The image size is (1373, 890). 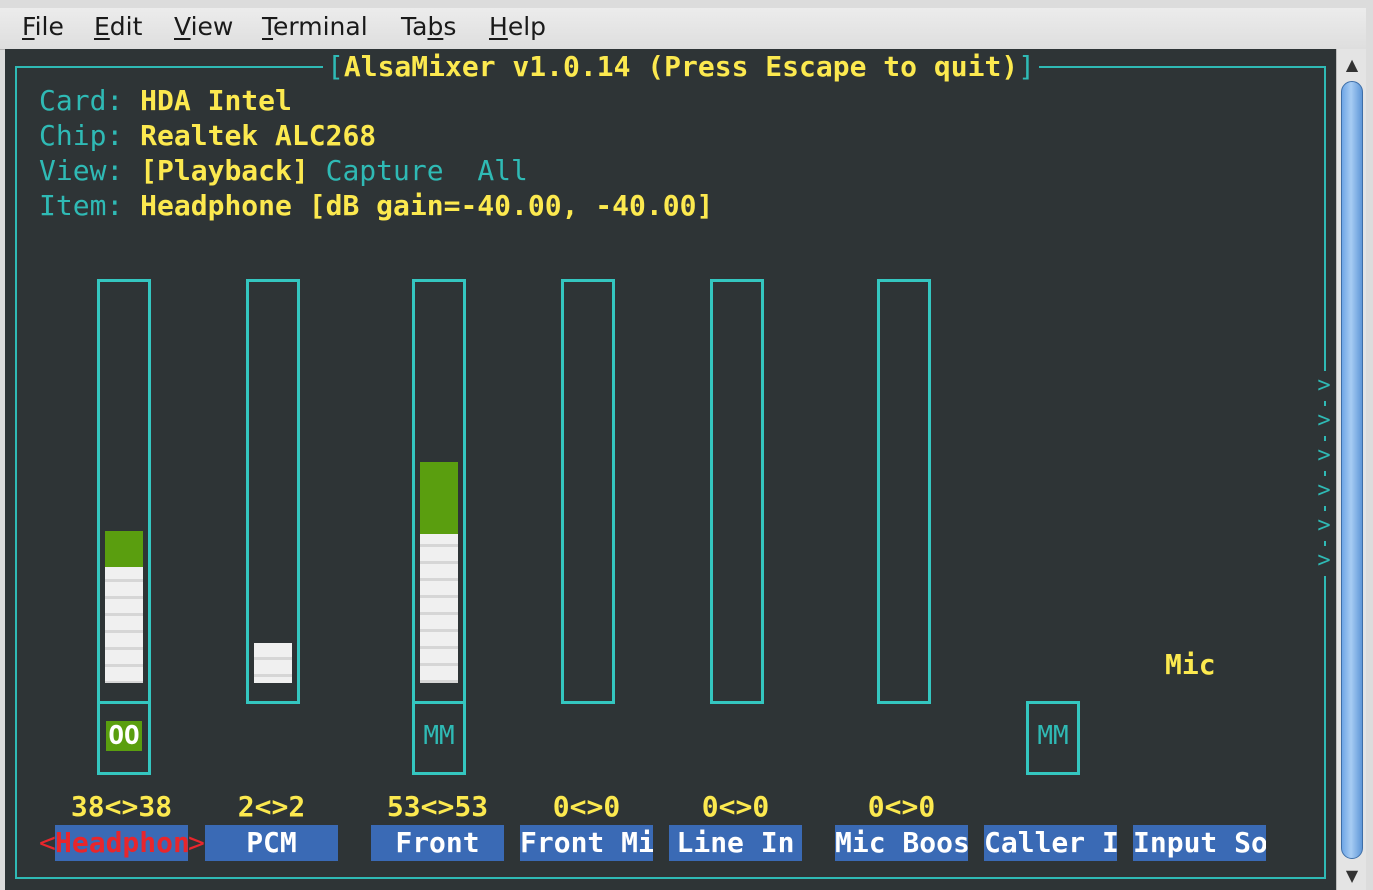 What do you see at coordinates (335, 66) in the screenshot?
I see `title-bracket: [` at bounding box center [335, 66].